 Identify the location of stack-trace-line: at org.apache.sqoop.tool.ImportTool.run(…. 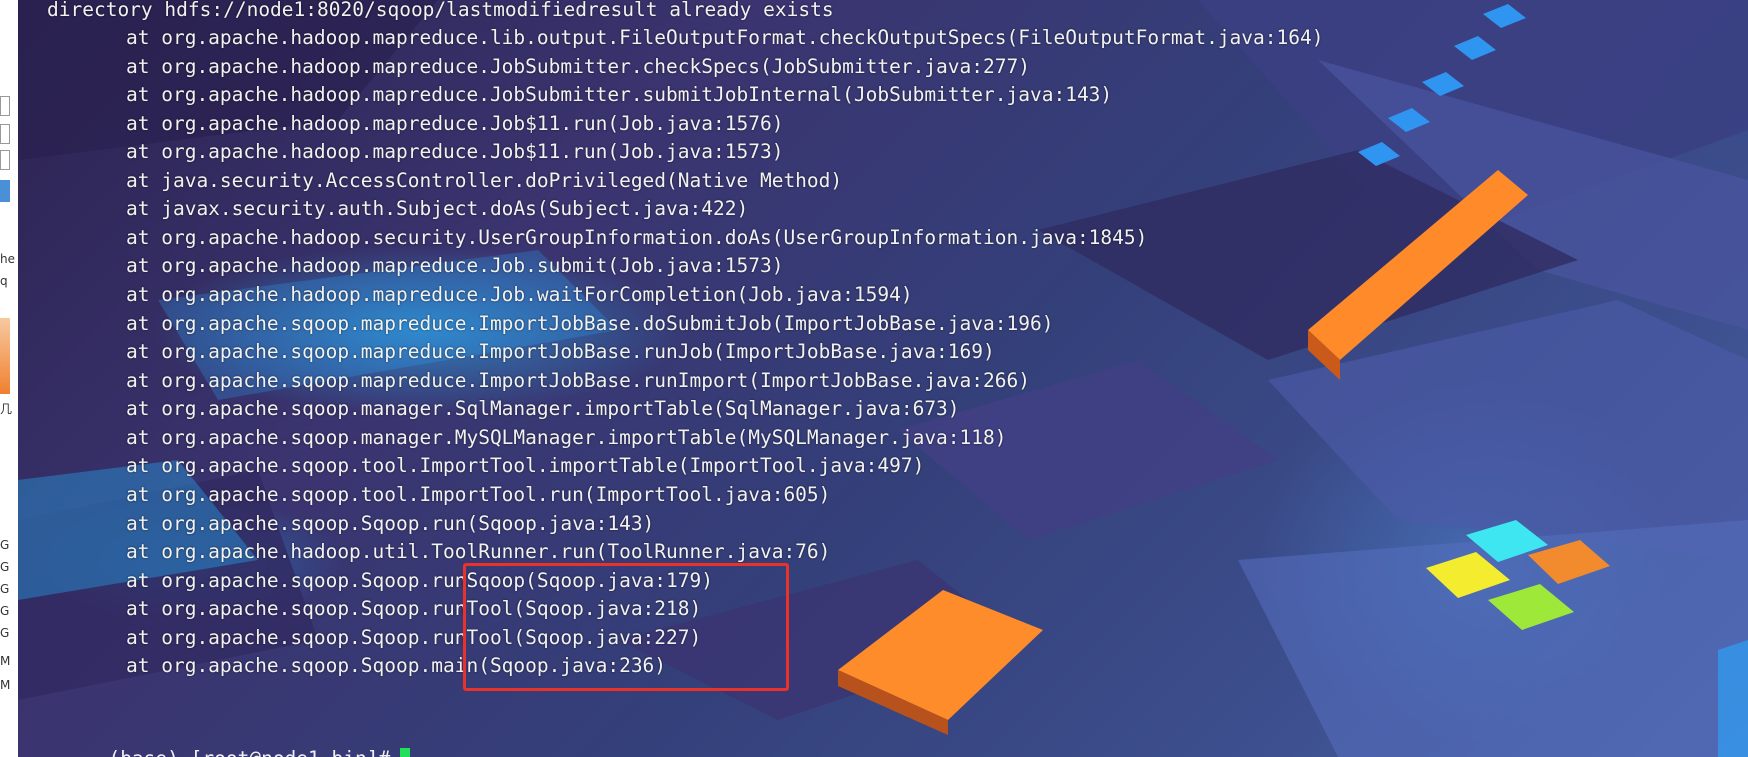
(478, 494).